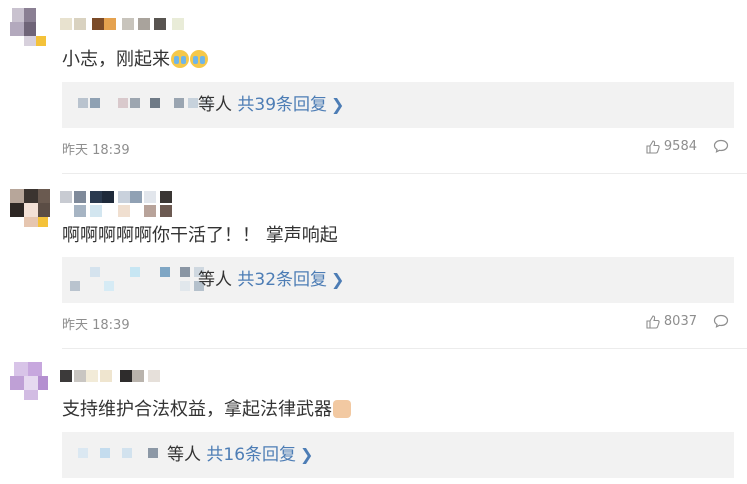 This screenshot has width=747, height=484. I want to click on reply-count-link: 共32条回复, so click(282, 280).